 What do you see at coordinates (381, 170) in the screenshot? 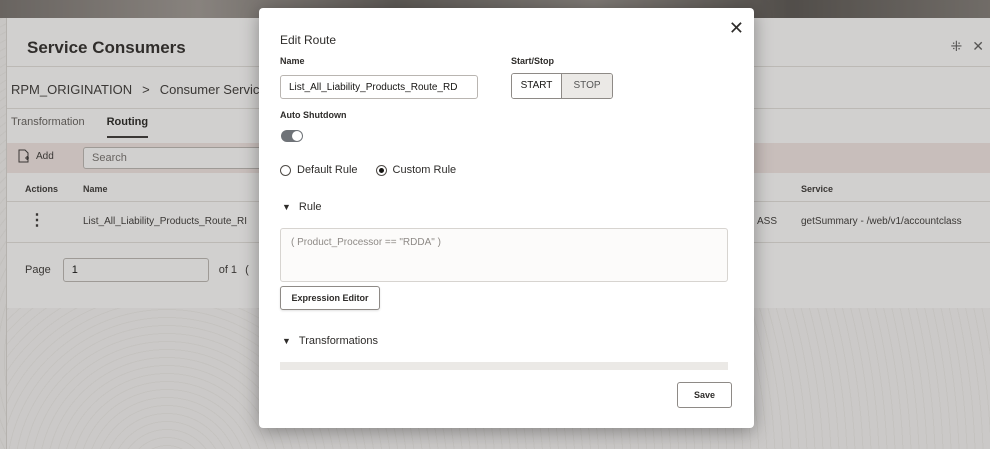
I see `radio-checked-icon` at bounding box center [381, 170].